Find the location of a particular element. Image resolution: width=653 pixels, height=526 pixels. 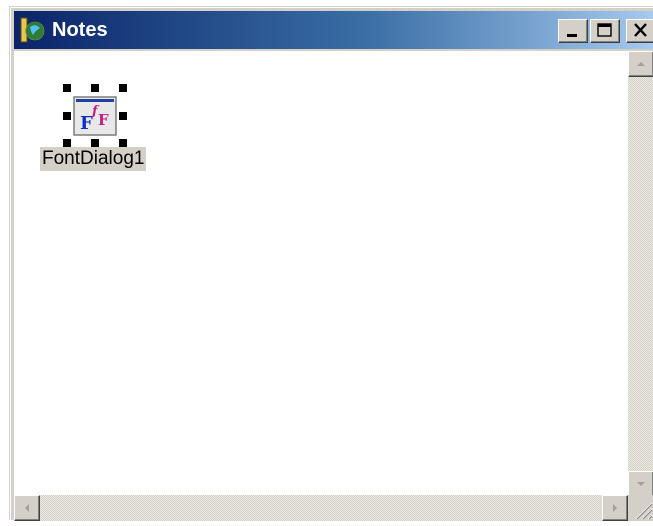

scroll-right-button is located at coordinates (615, 508).